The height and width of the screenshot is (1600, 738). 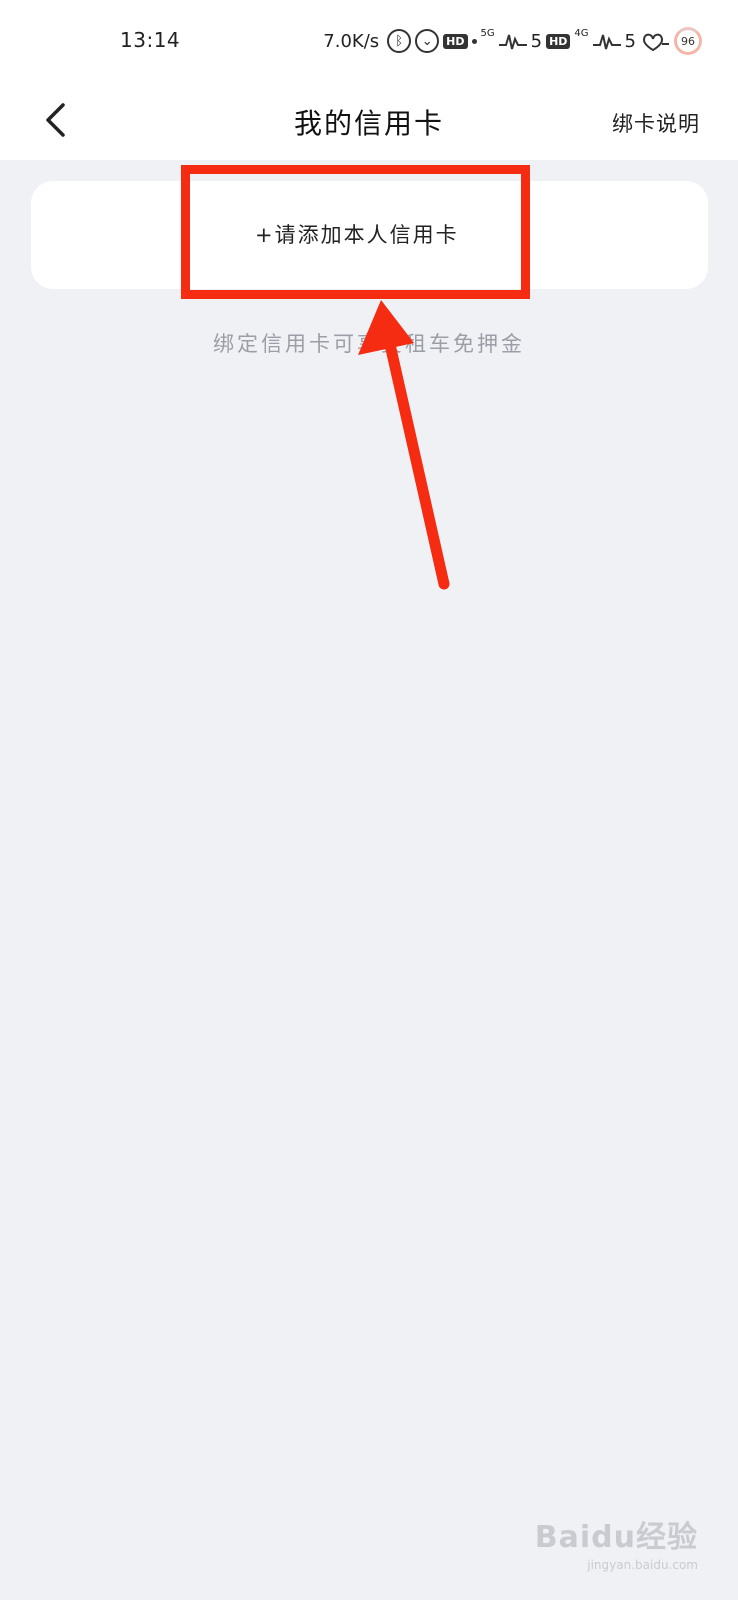 I want to click on deposit-free-hint: 绑定信用卡可享受租车免押金, so click(x=369, y=344).